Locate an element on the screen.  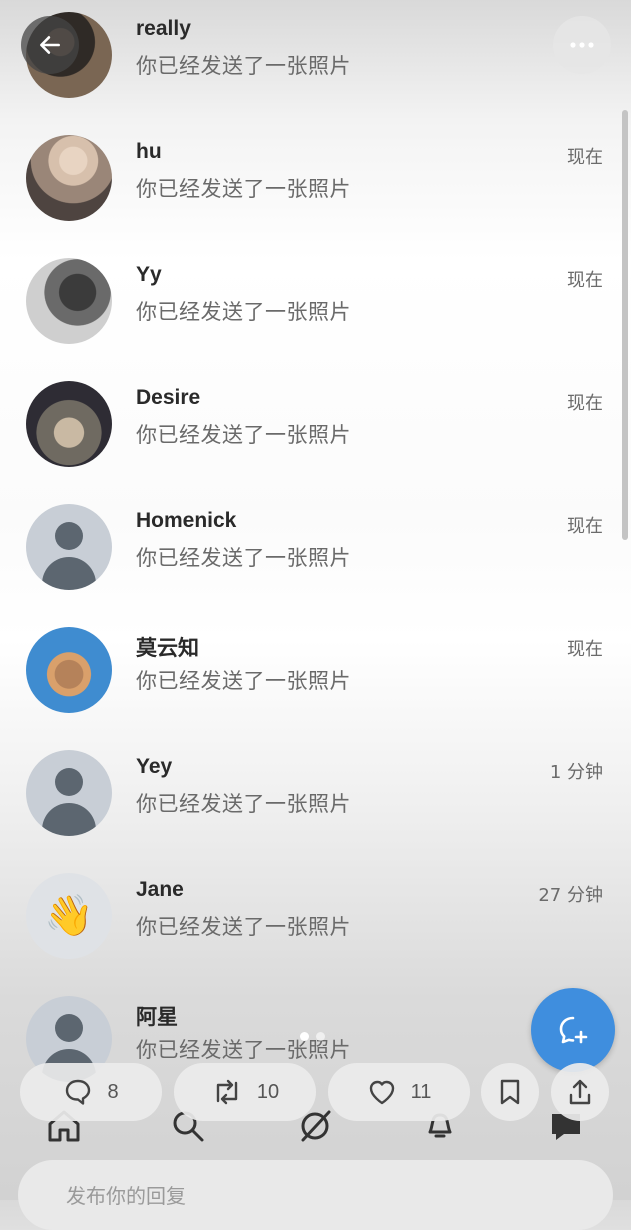
back-button is located at coordinates (50, 45).